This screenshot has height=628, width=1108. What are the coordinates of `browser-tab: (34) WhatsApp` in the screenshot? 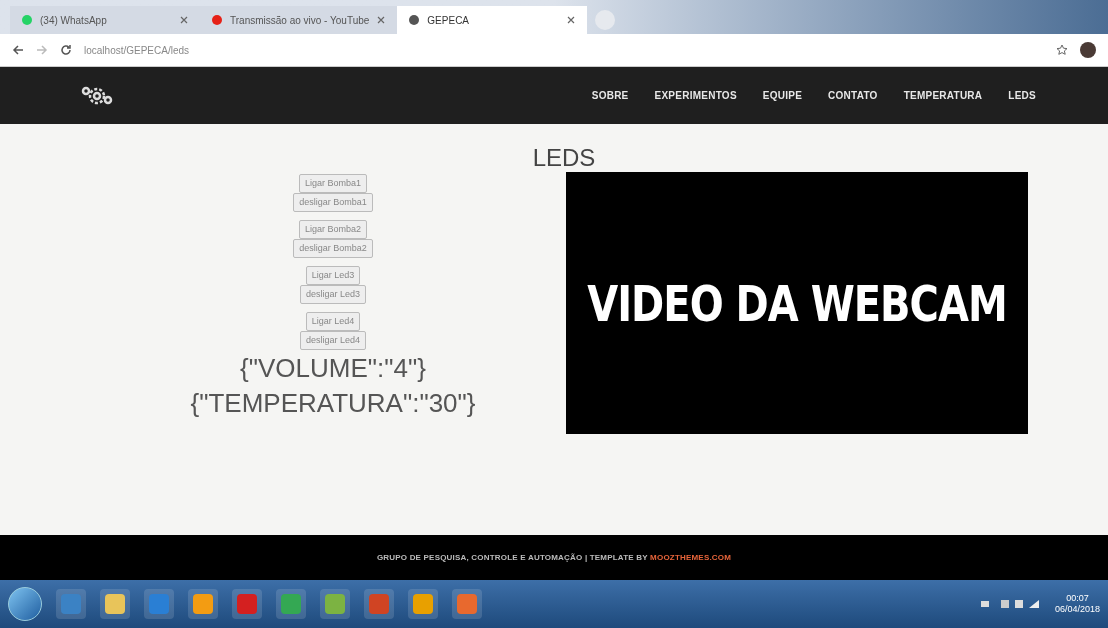 It's located at (105, 20).